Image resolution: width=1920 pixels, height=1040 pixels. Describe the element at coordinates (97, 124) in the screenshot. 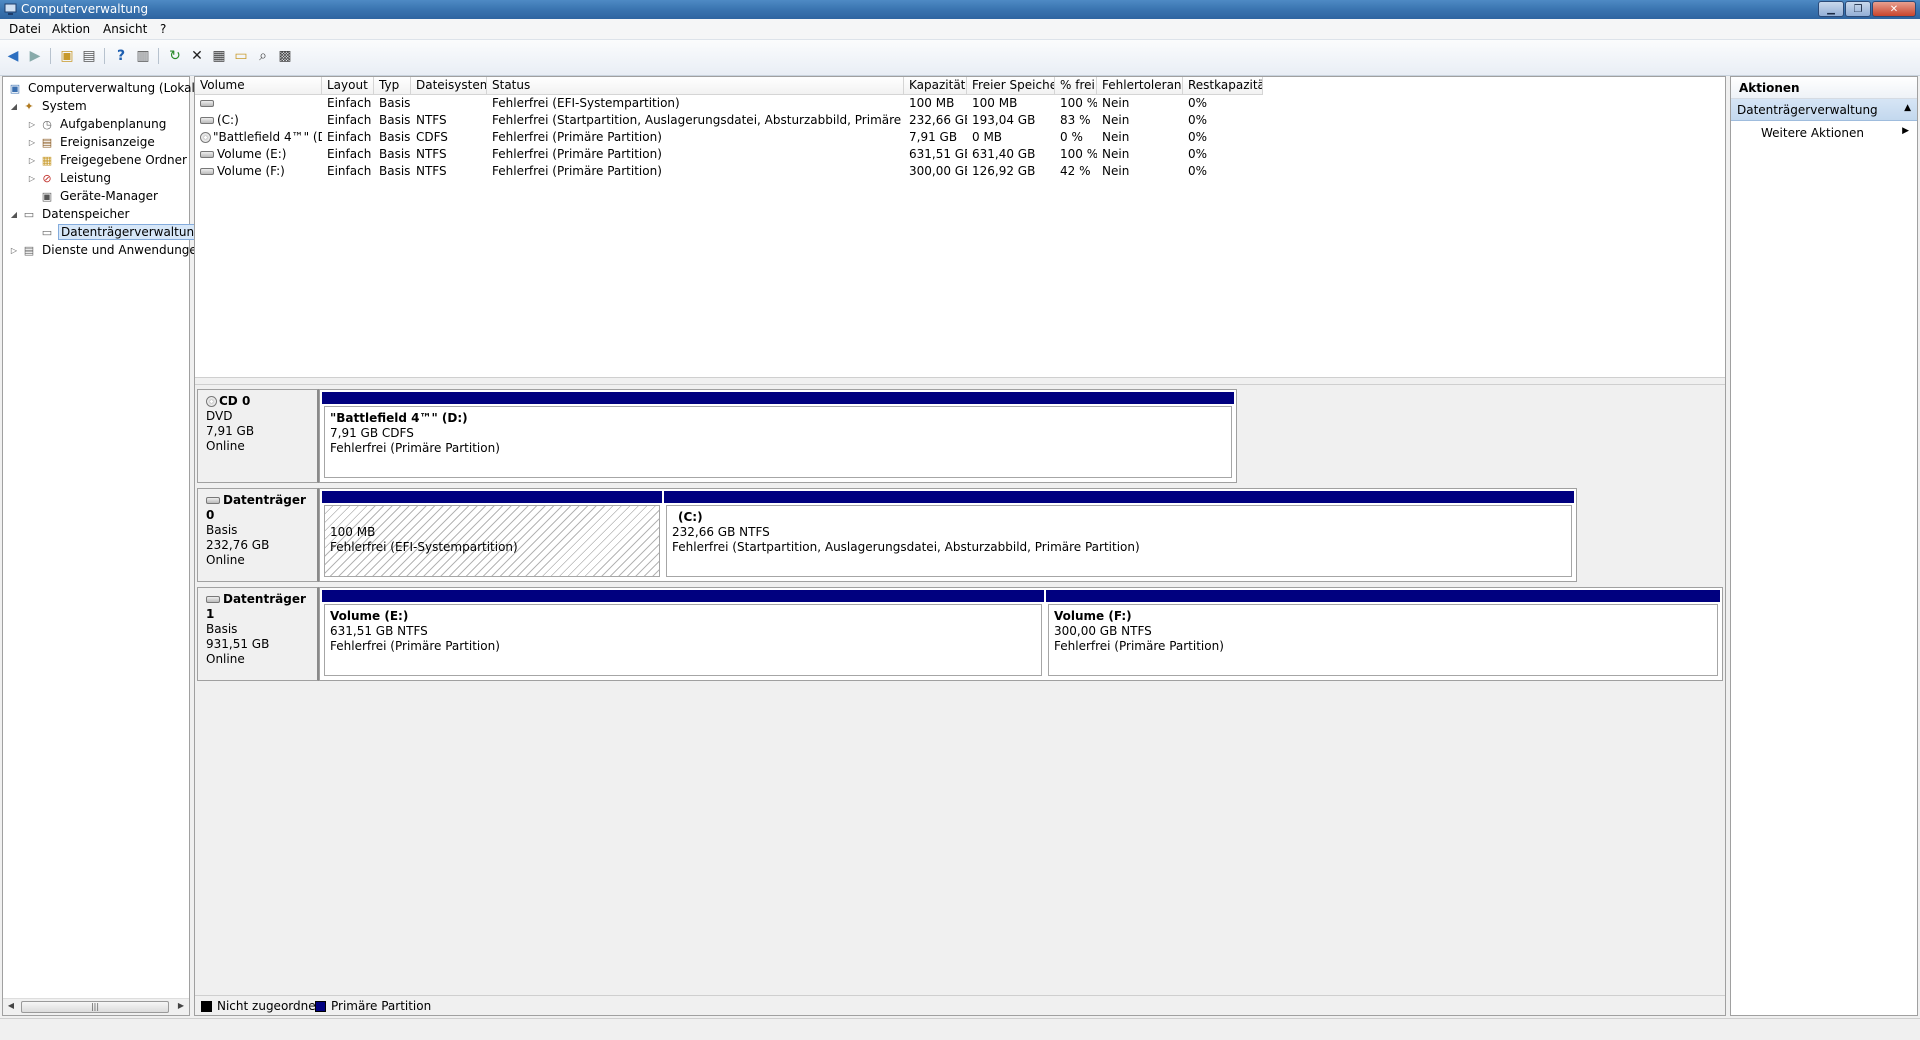

I see `tree-item-aufgabenplanung: ▷ ◷ Aufgabenplanung` at that location.